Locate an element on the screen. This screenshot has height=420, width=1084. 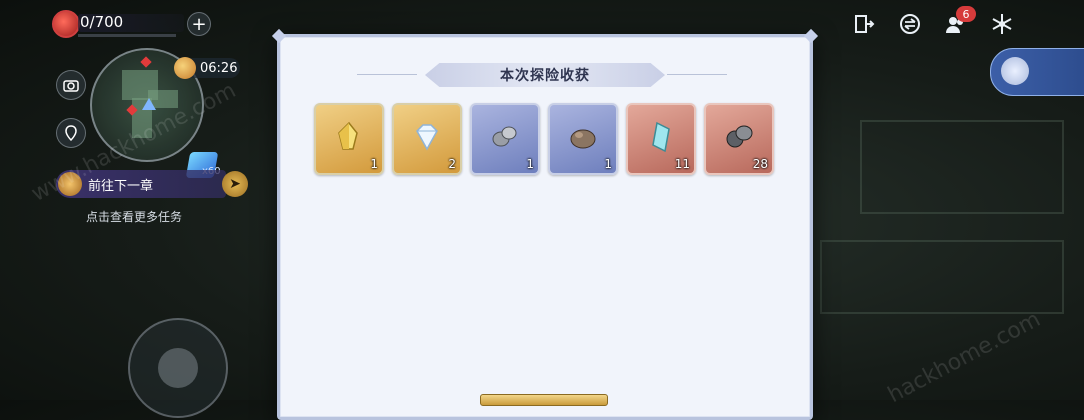
camera-button is located at coordinates (71, 85).